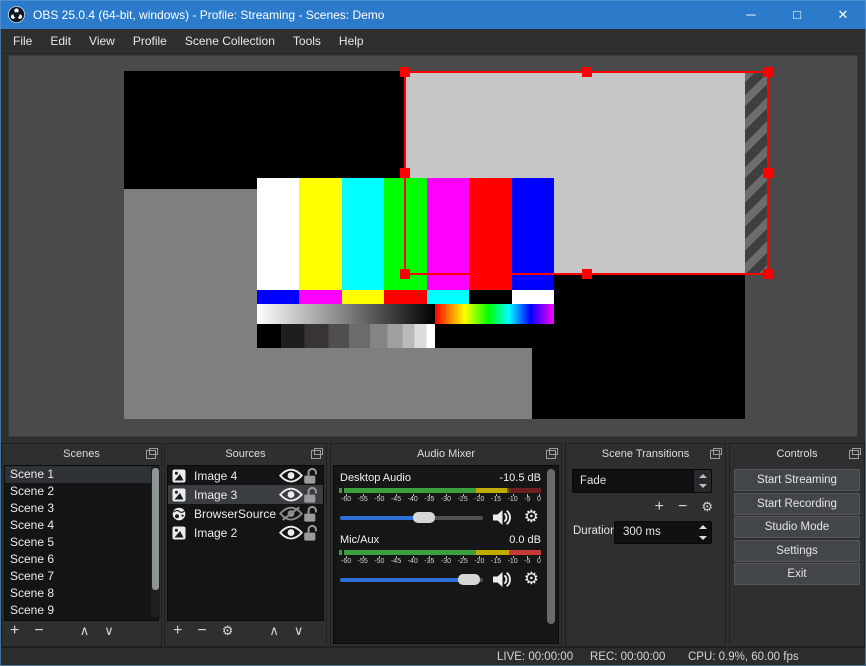  What do you see at coordinates (245, 454) in the screenshot?
I see `sources-dock-header: Sources` at bounding box center [245, 454].